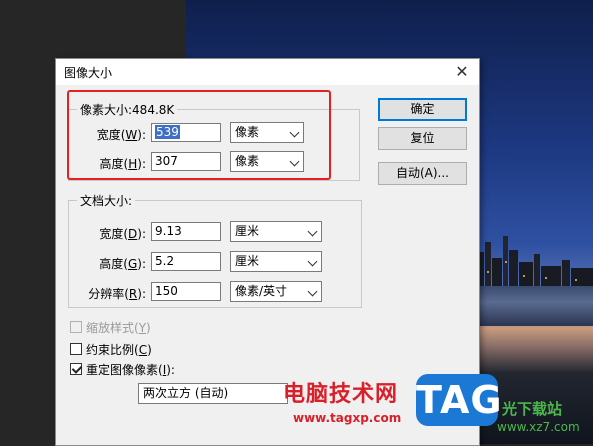  Describe the element at coordinates (76, 327) in the screenshot. I see `scale-styles-checkbox` at that location.